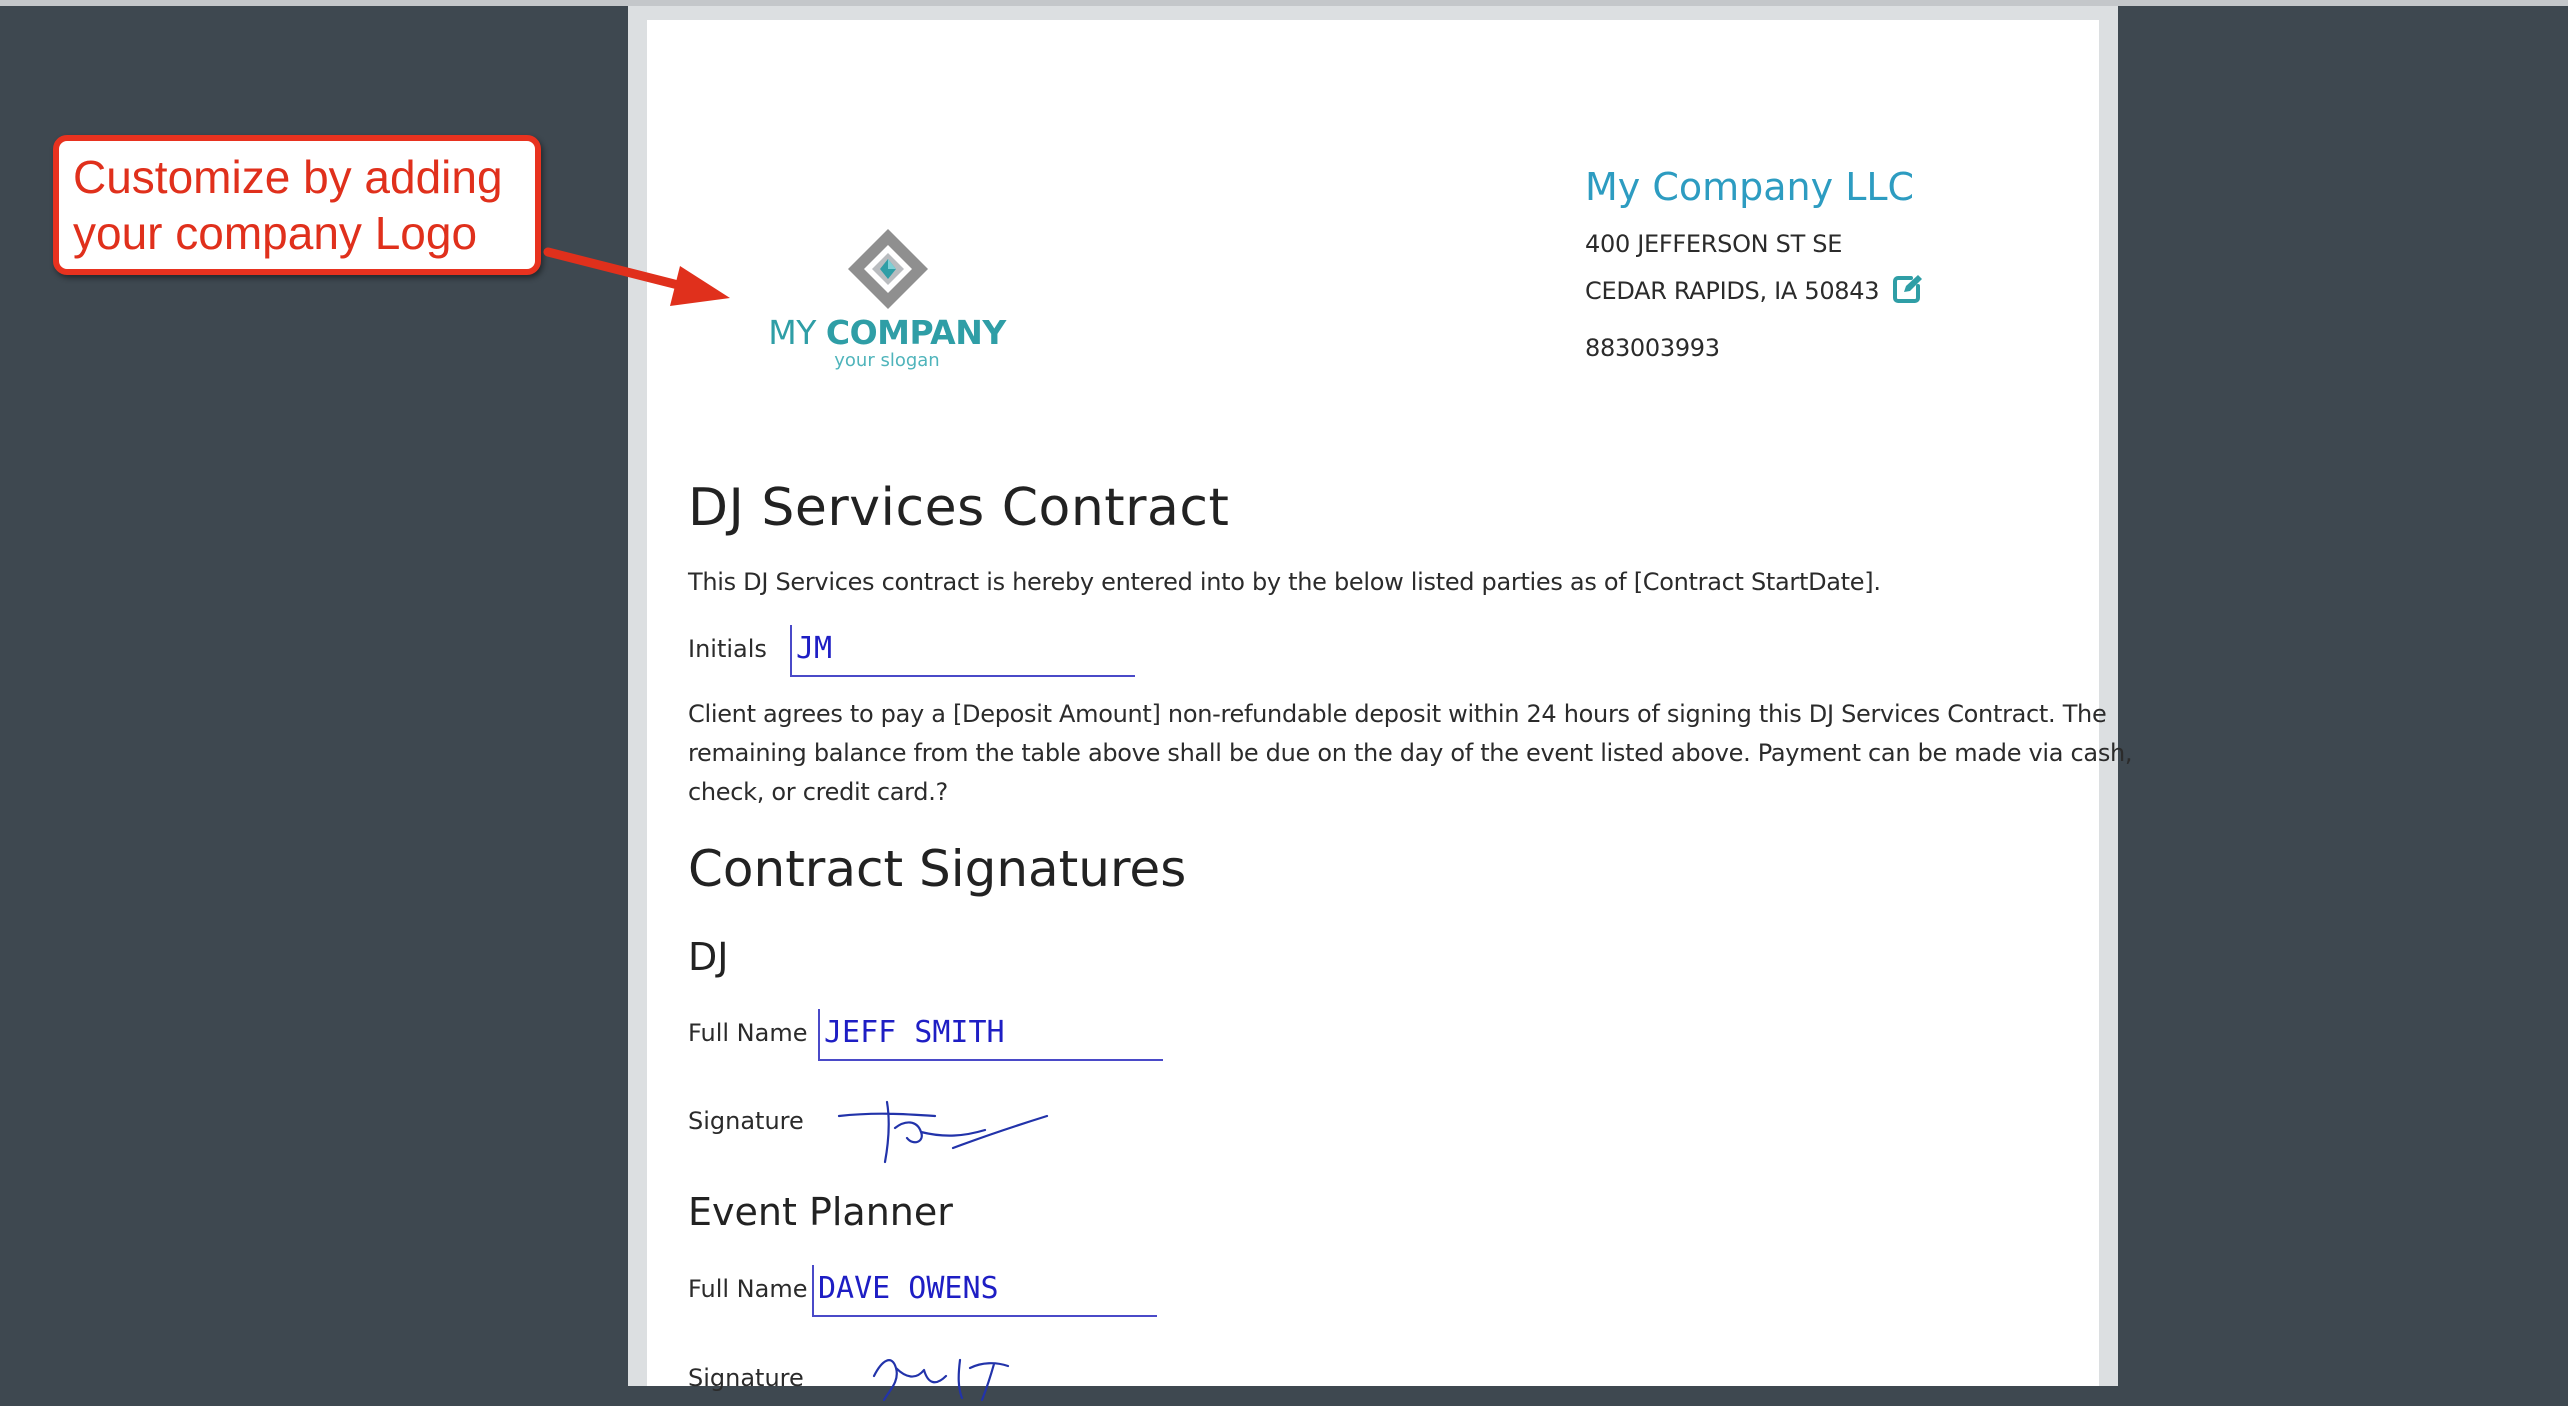 This screenshot has height=1406, width=2568. Describe the element at coordinates (275, 233) in the screenshot. I see `callout-line: your company Logo` at that location.